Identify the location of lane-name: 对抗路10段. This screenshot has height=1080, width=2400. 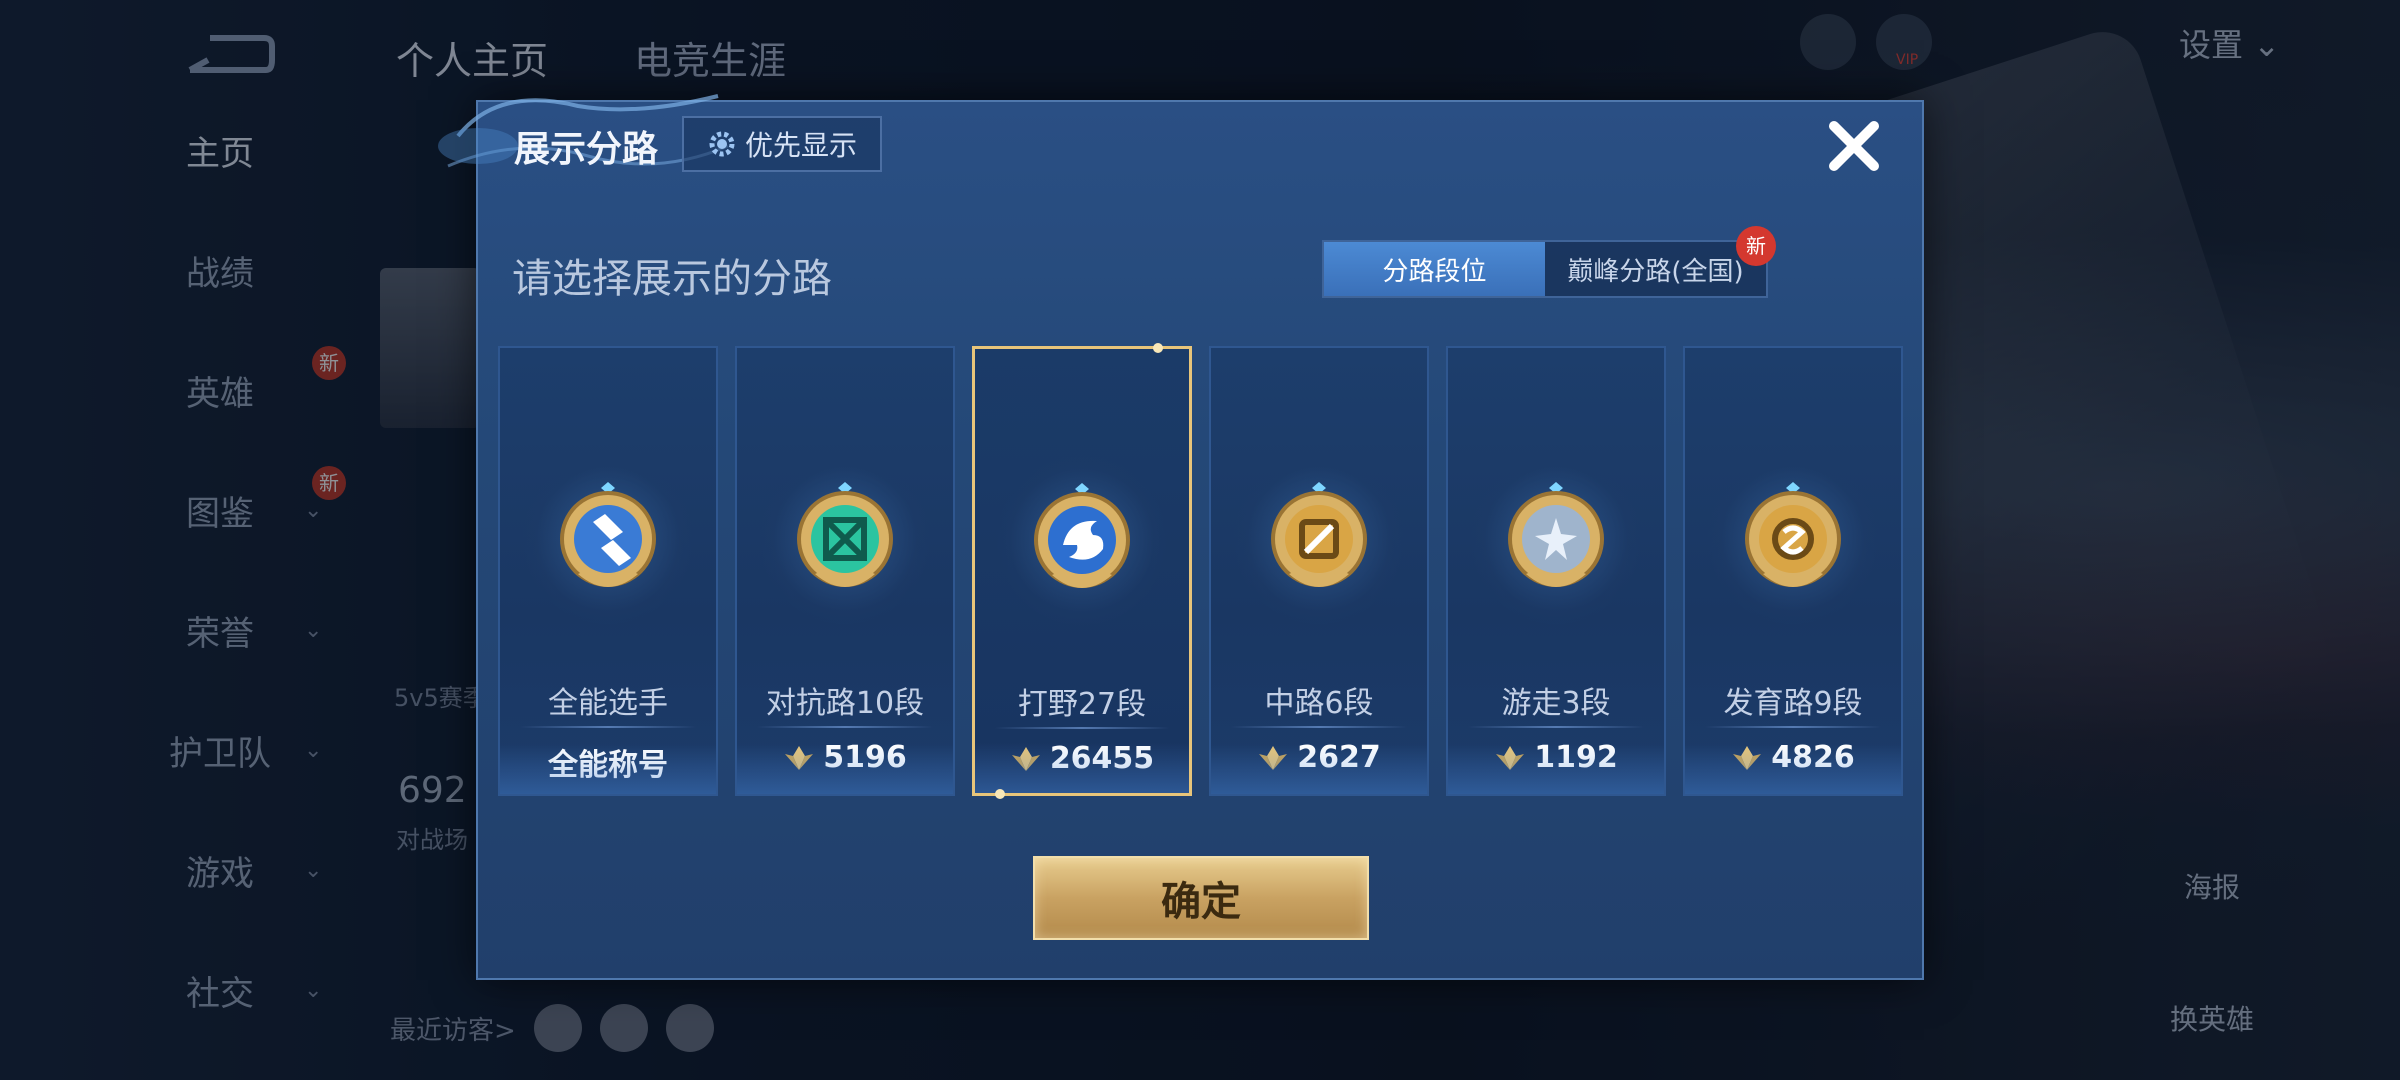
(845, 703).